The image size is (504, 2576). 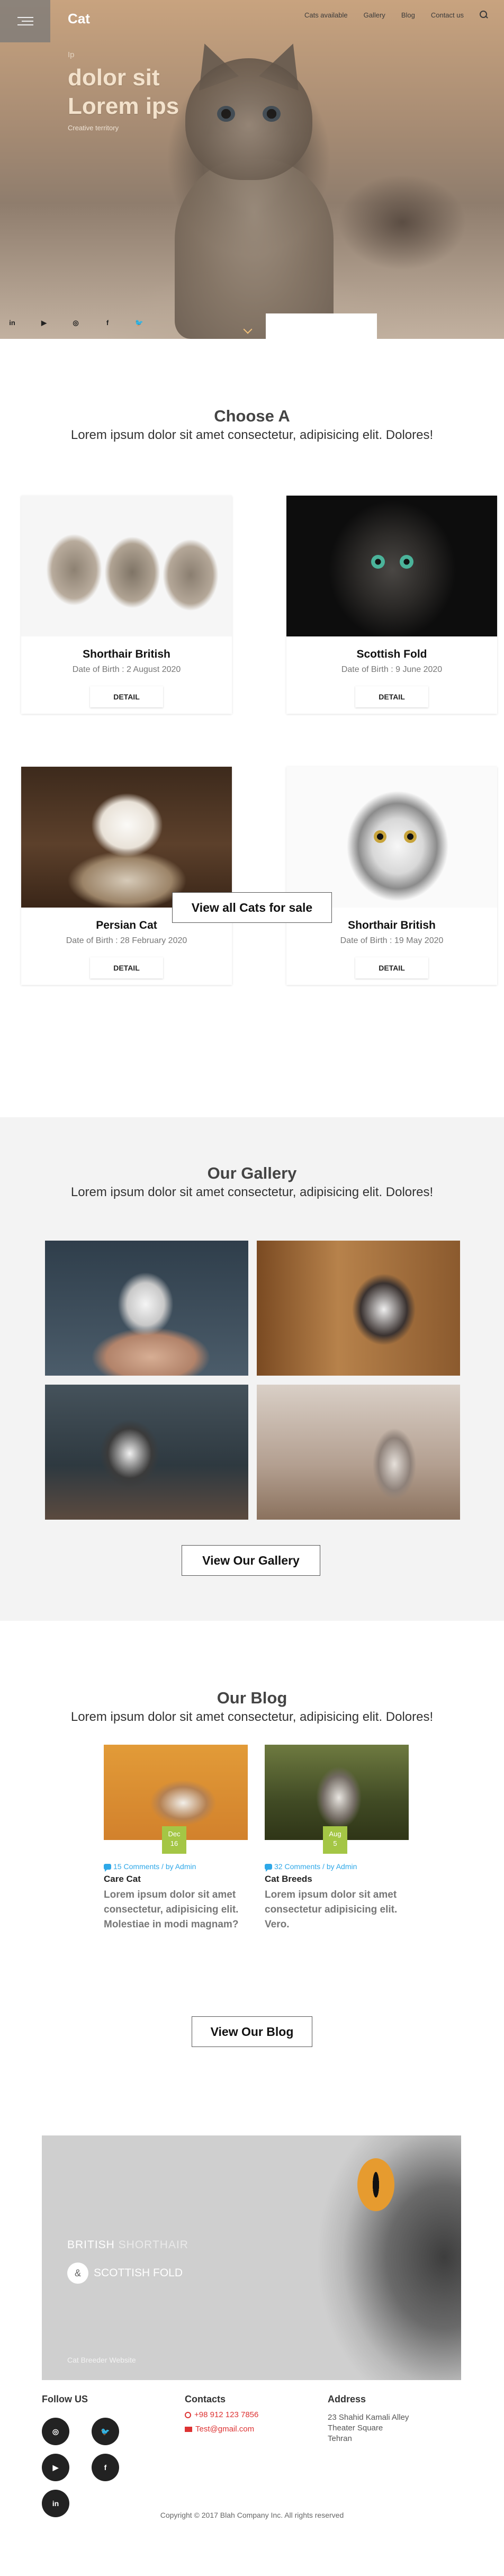 I want to click on footer-phone: +98 912 123 7856, so click(x=221, y=2414).